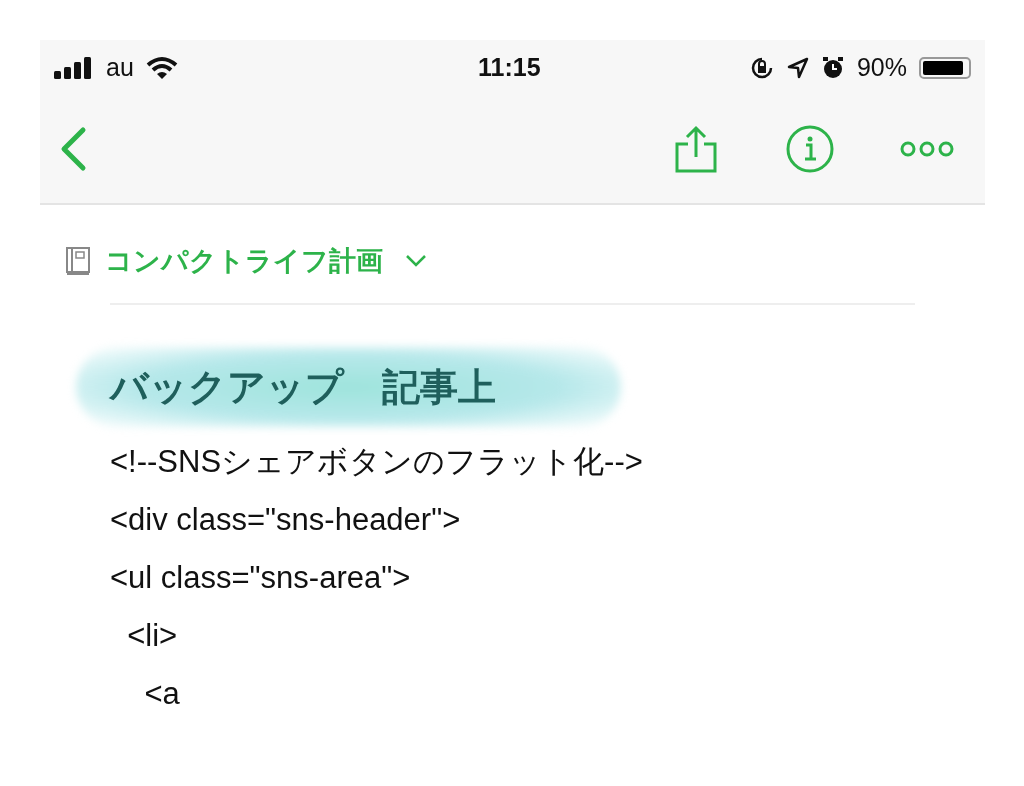 The image size is (1024, 786). What do you see at coordinates (416, 261) in the screenshot?
I see `chevron-down-icon` at bounding box center [416, 261].